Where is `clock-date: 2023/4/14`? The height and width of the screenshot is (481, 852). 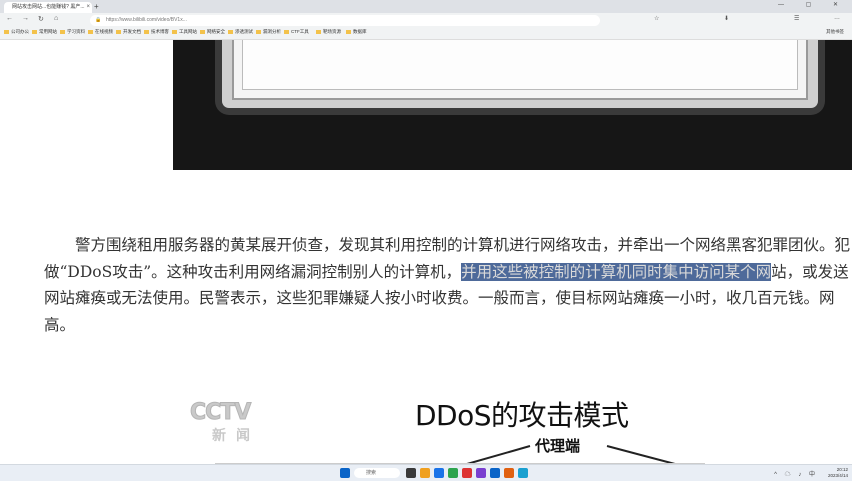
clock-date: 2023/4/14 is located at coordinates (837, 475).